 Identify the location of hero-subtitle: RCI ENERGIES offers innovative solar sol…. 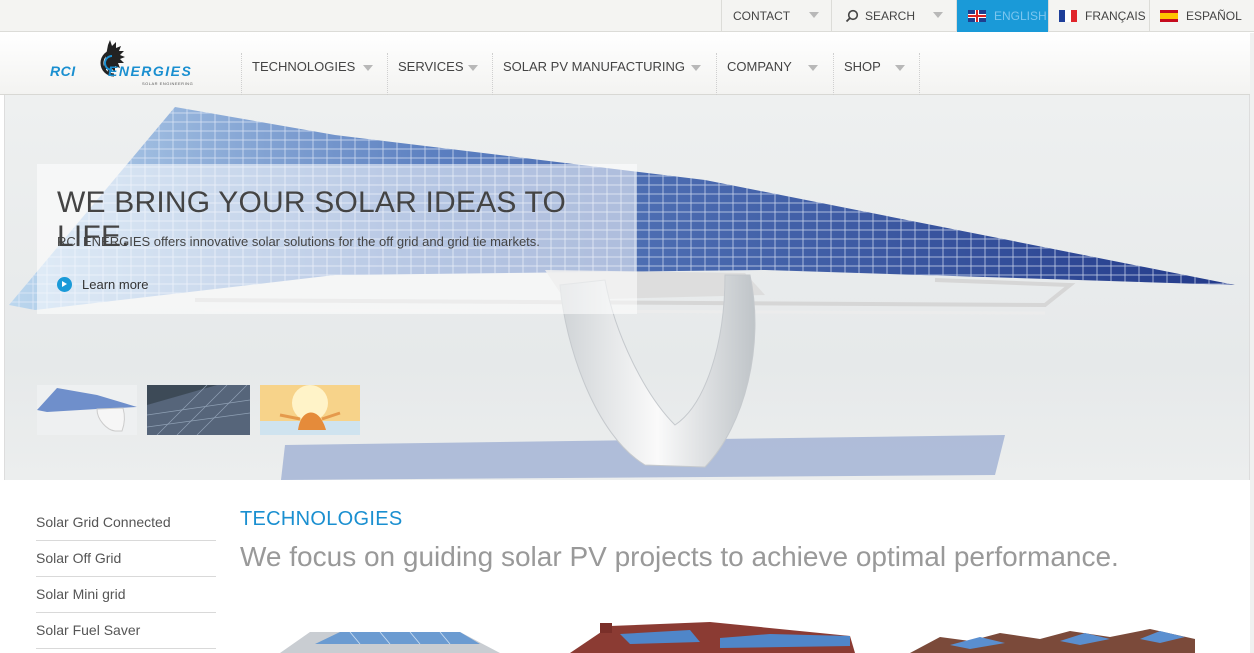
(298, 241).